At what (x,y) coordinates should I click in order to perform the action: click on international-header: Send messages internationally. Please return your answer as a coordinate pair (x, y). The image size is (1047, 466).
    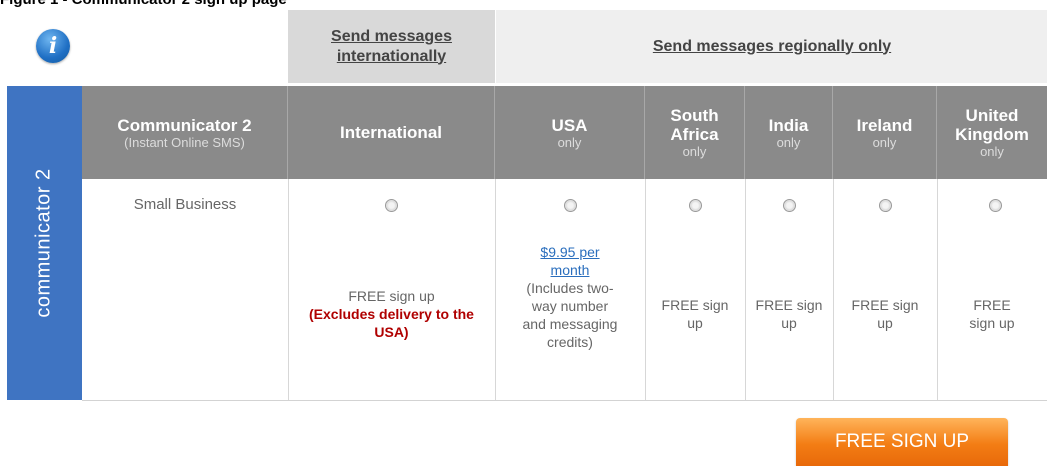
    Looking at the image, I should click on (391, 46).